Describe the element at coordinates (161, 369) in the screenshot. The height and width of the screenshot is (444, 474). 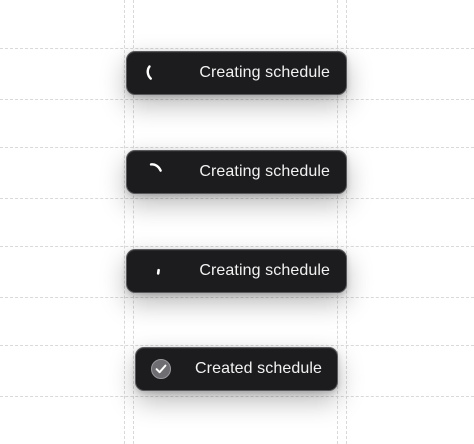
I see `check-circle-icon` at that location.